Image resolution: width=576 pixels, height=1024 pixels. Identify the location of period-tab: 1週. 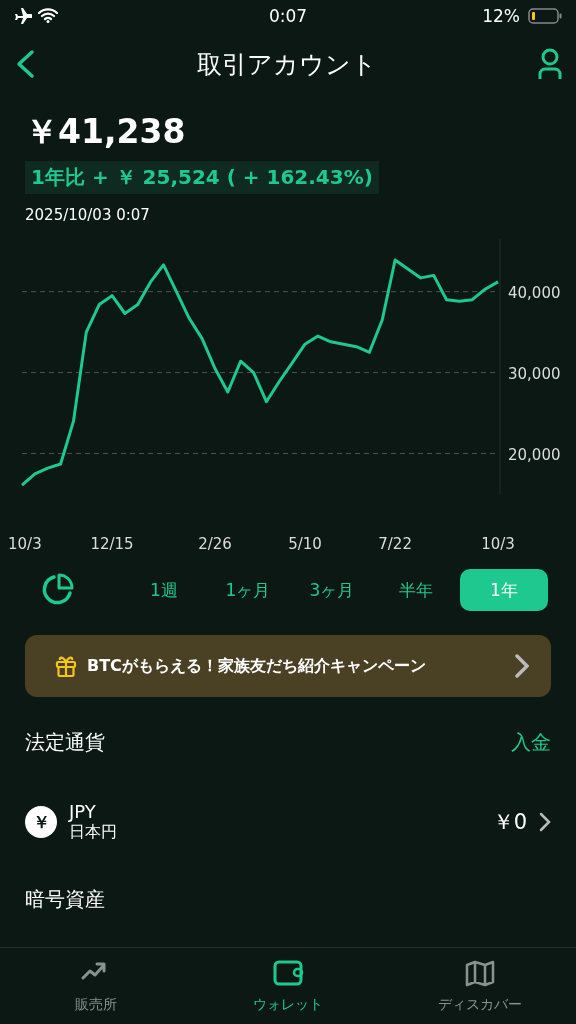
(164, 590).